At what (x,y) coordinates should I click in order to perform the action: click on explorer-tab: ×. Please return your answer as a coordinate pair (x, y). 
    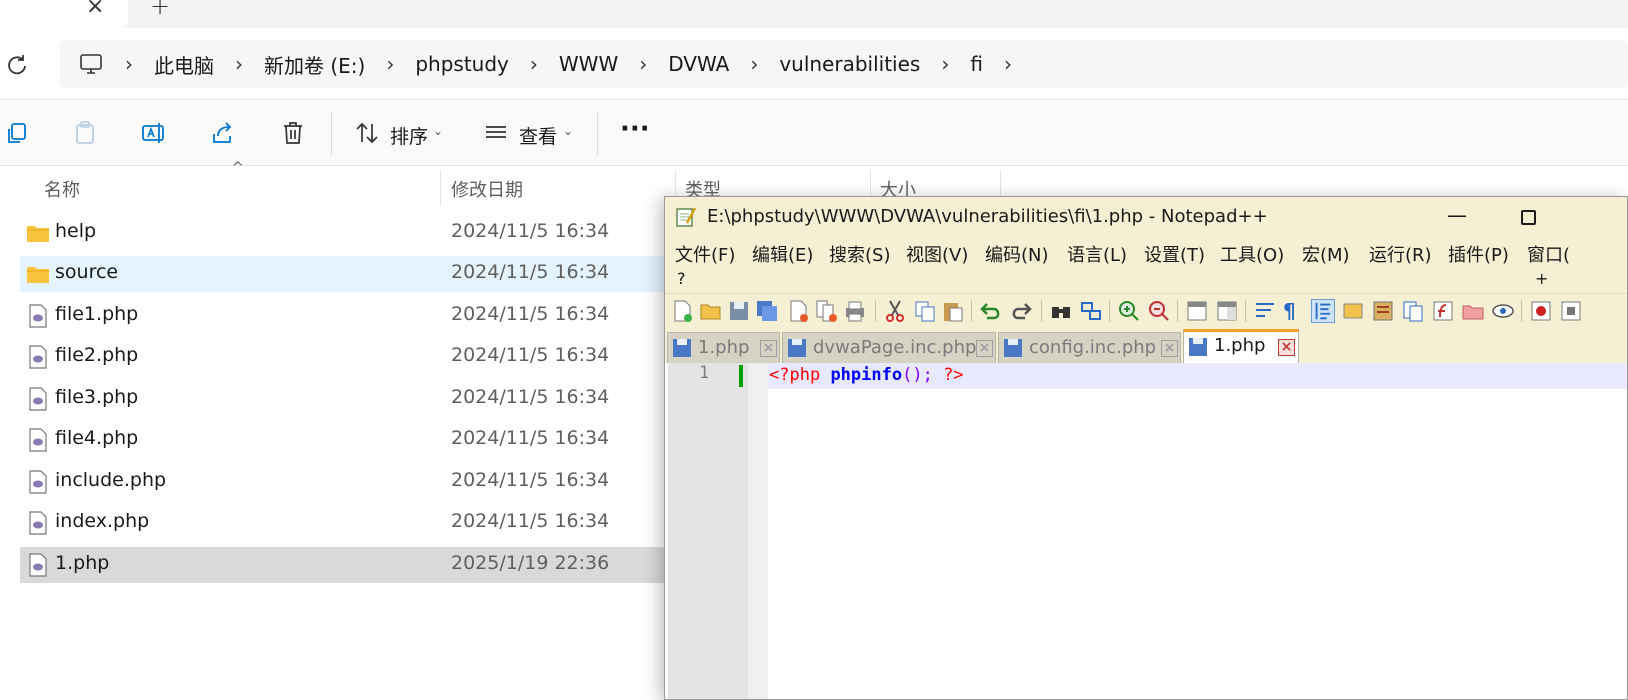
    Looking at the image, I should click on (64, 14).